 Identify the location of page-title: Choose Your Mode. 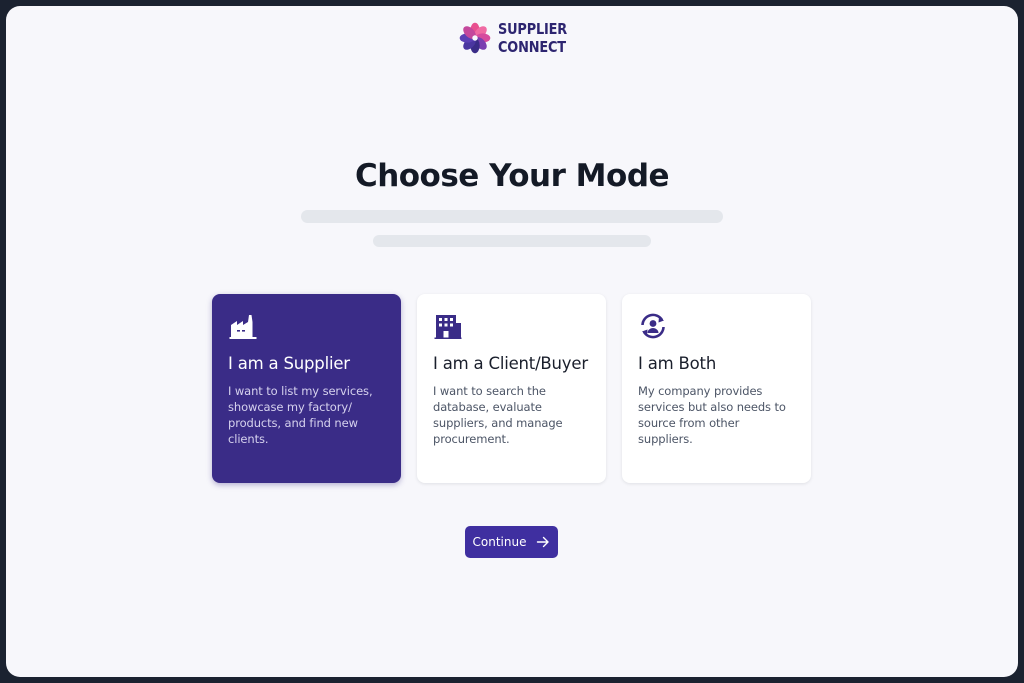
(512, 176).